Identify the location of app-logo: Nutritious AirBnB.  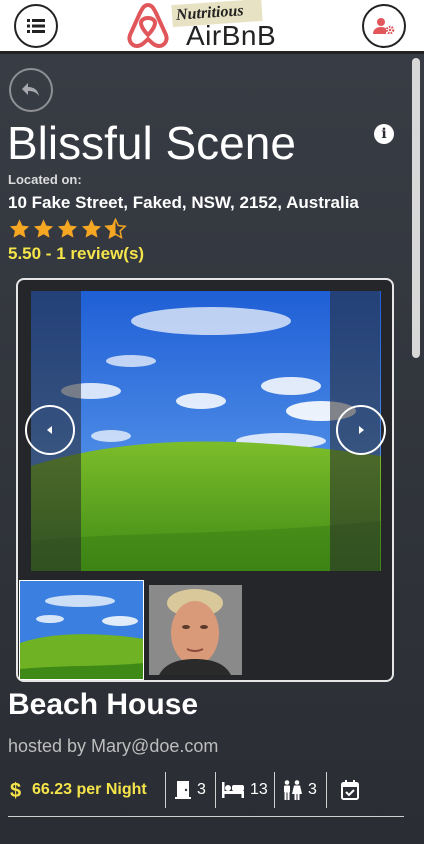
(212, 25).